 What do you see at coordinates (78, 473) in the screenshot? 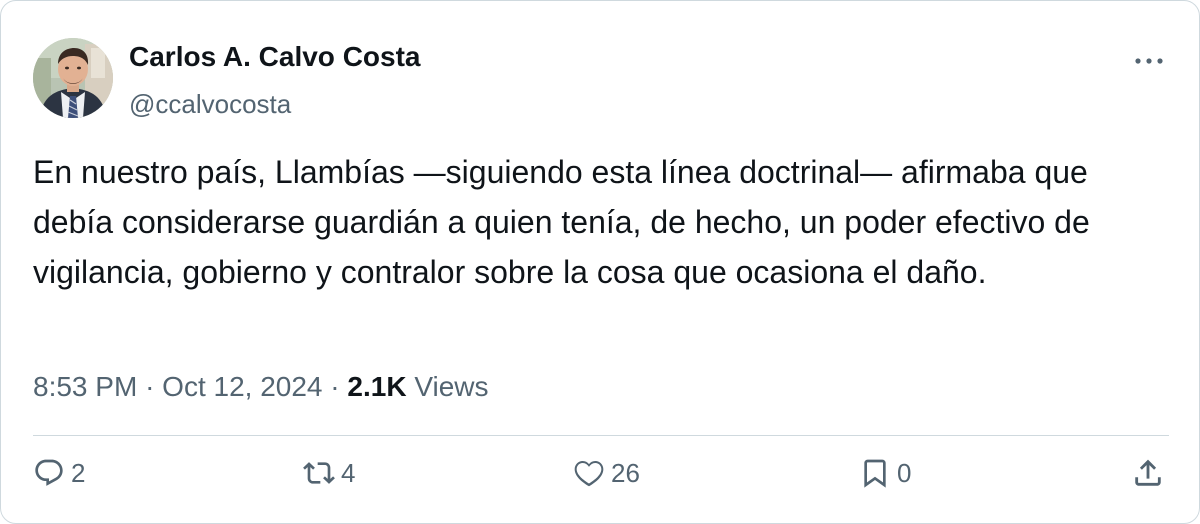
I see `reply-count: 2` at bounding box center [78, 473].